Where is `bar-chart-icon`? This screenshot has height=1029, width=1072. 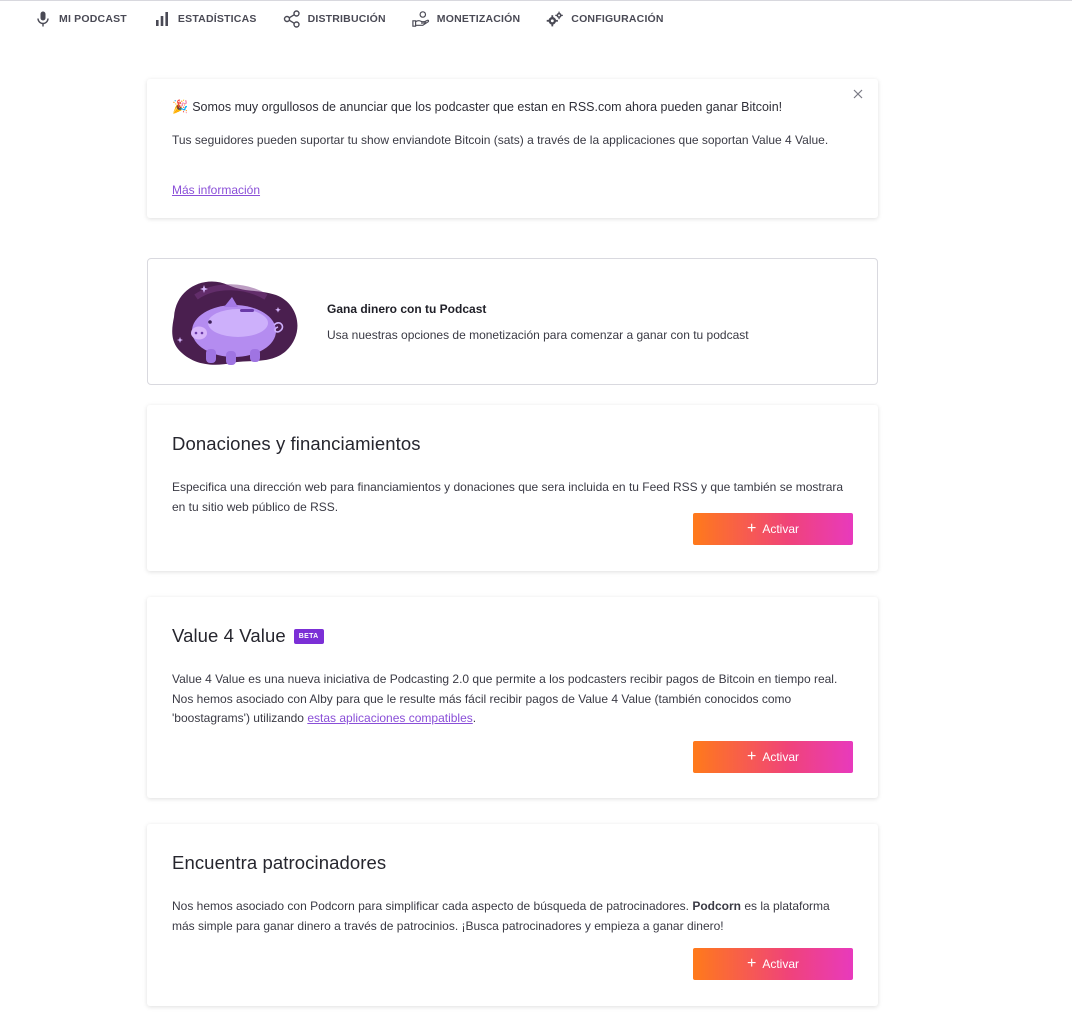
bar-chart-icon is located at coordinates (162, 19).